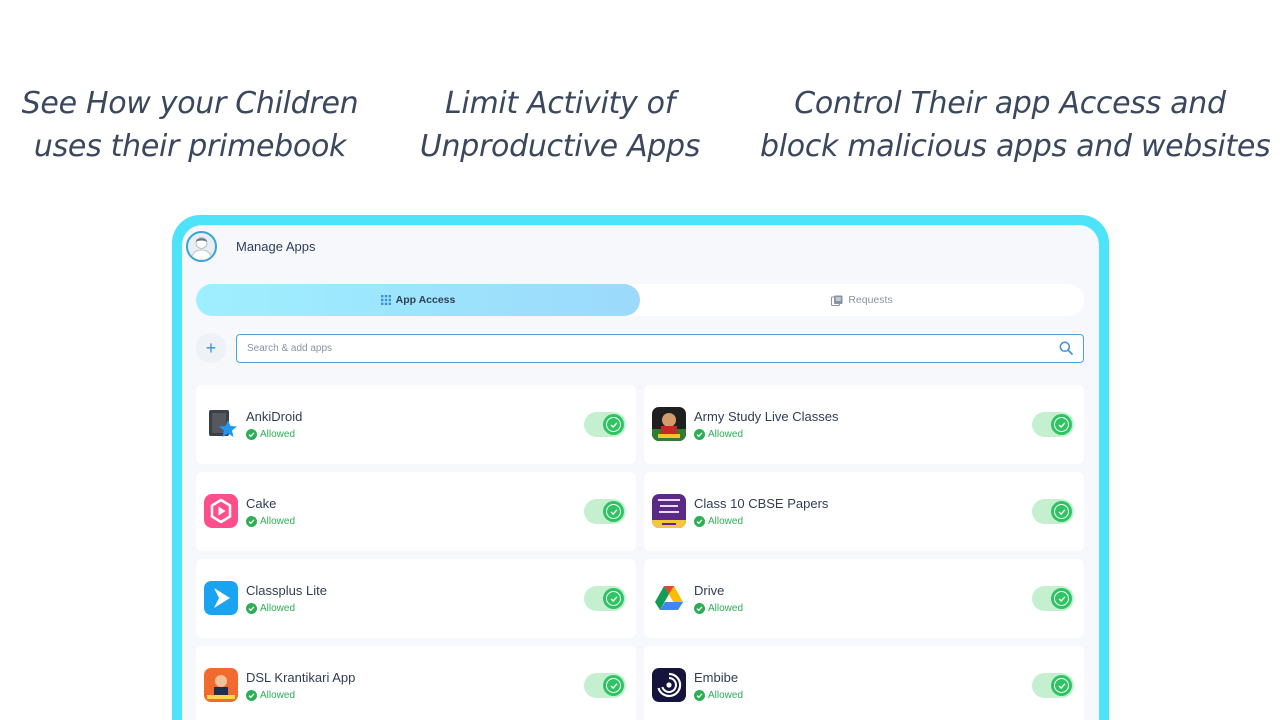 The image size is (1280, 720). I want to click on headline-line: Control Their app Access and, so click(1010, 103).